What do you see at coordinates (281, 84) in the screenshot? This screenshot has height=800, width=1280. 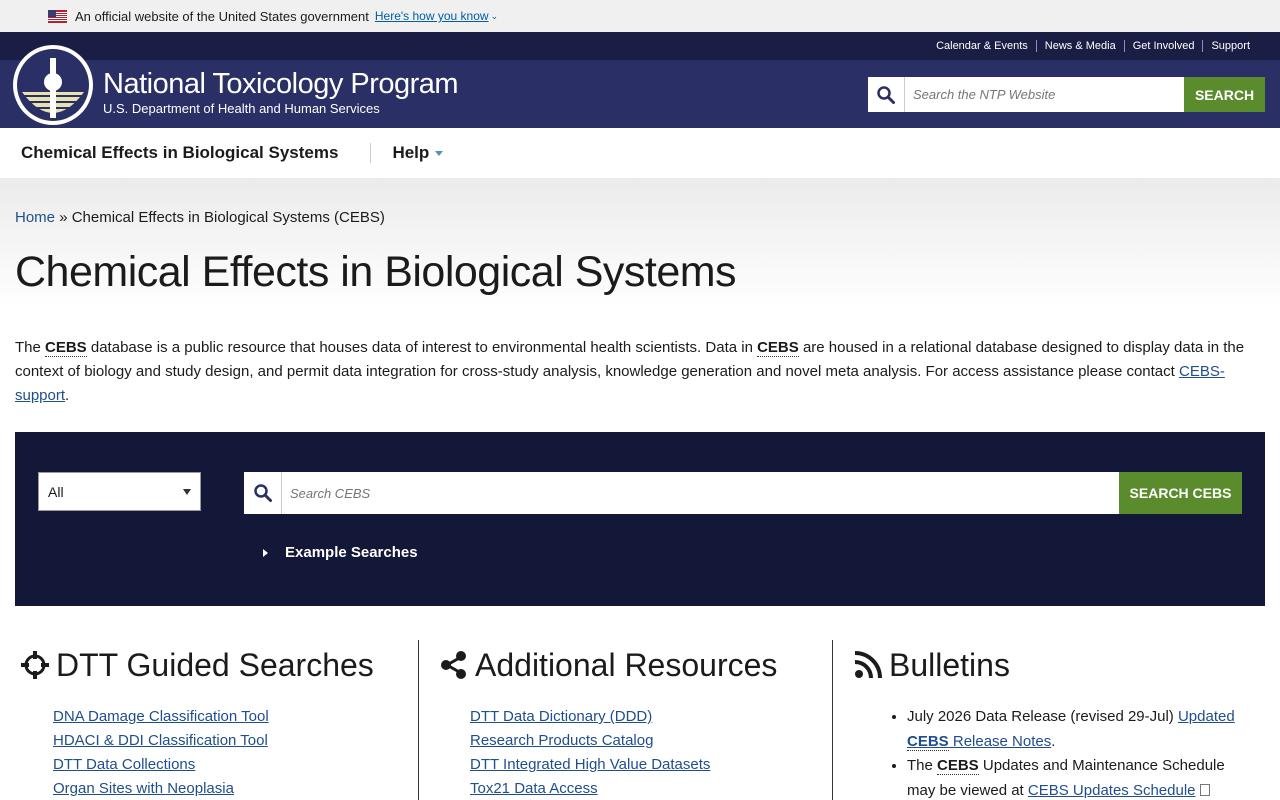 I see `site-title: National Toxicology Program` at bounding box center [281, 84].